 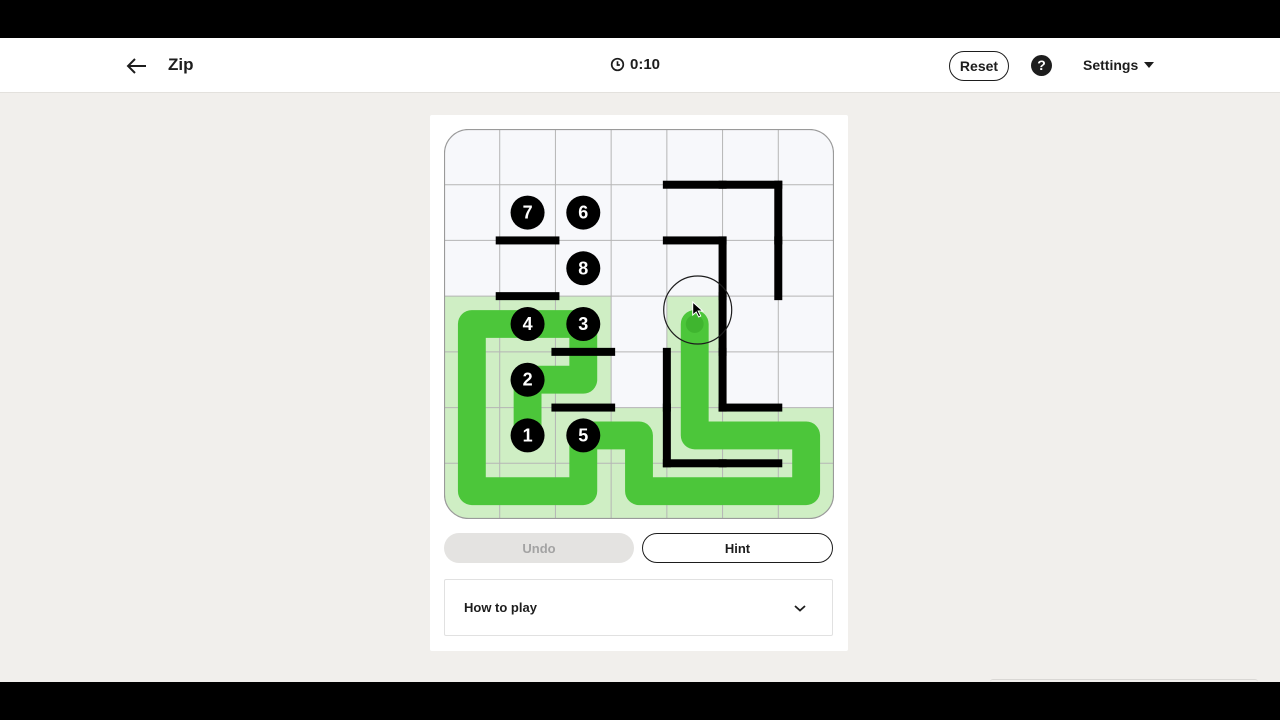 I want to click on checkpoint-label: 1, so click(x=528, y=435).